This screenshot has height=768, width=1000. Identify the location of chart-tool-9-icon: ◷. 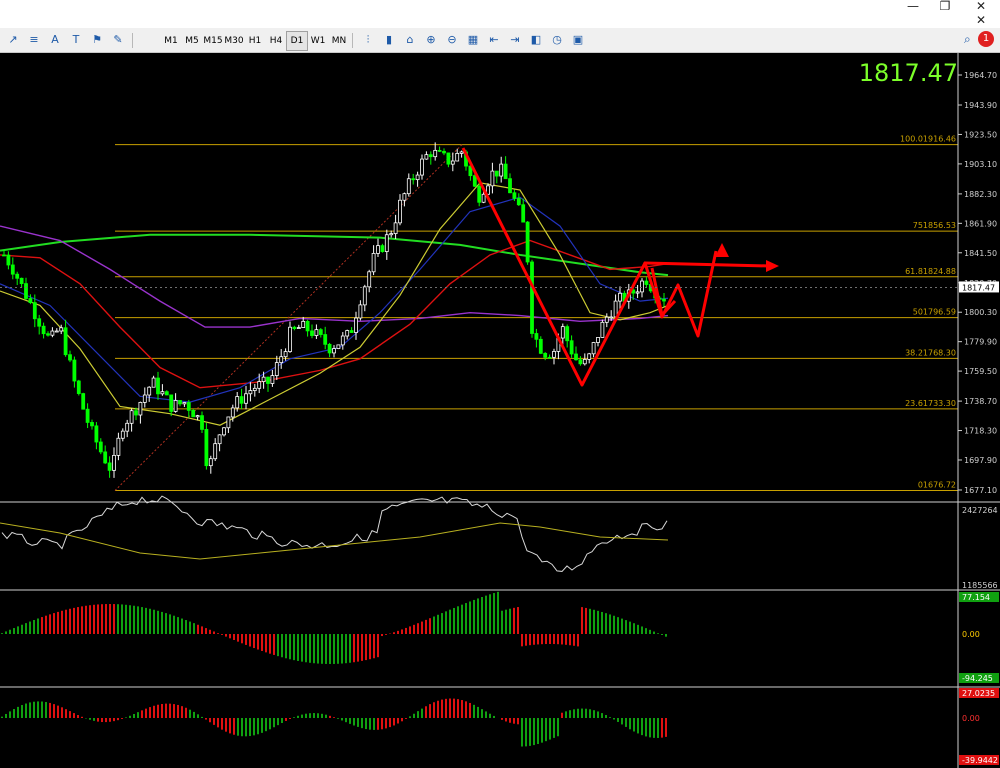
(557, 40).